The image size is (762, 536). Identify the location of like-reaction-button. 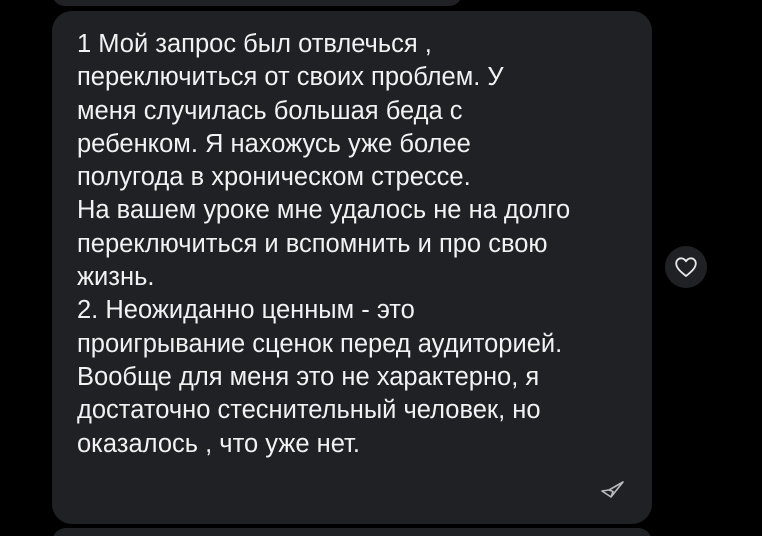
(686, 267).